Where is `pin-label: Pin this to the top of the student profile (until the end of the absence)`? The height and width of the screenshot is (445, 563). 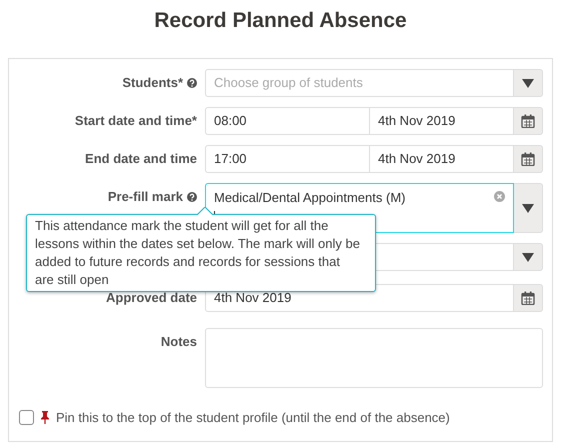 pin-label: Pin this to the top of the student profile (until the end of the absence) is located at coordinates (253, 417).